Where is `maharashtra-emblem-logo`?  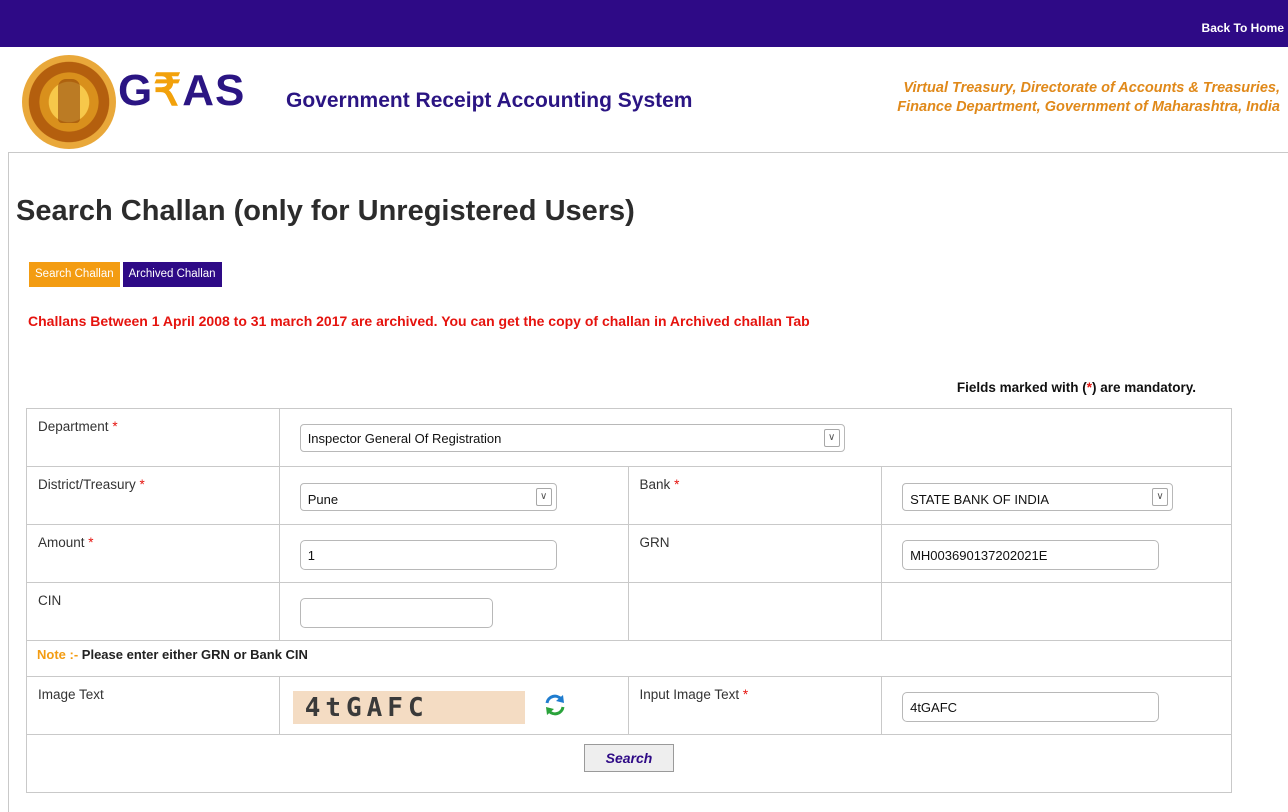 maharashtra-emblem-logo is located at coordinates (69, 102).